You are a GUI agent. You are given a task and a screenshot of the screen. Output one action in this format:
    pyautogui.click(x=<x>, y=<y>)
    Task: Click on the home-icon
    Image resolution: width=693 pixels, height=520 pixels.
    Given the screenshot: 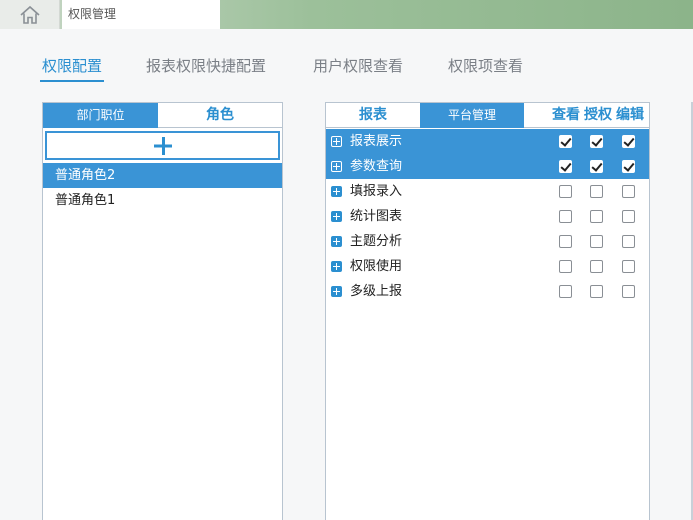 What is the action you would take?
    pyautogui.click(x=29, y=14)
    